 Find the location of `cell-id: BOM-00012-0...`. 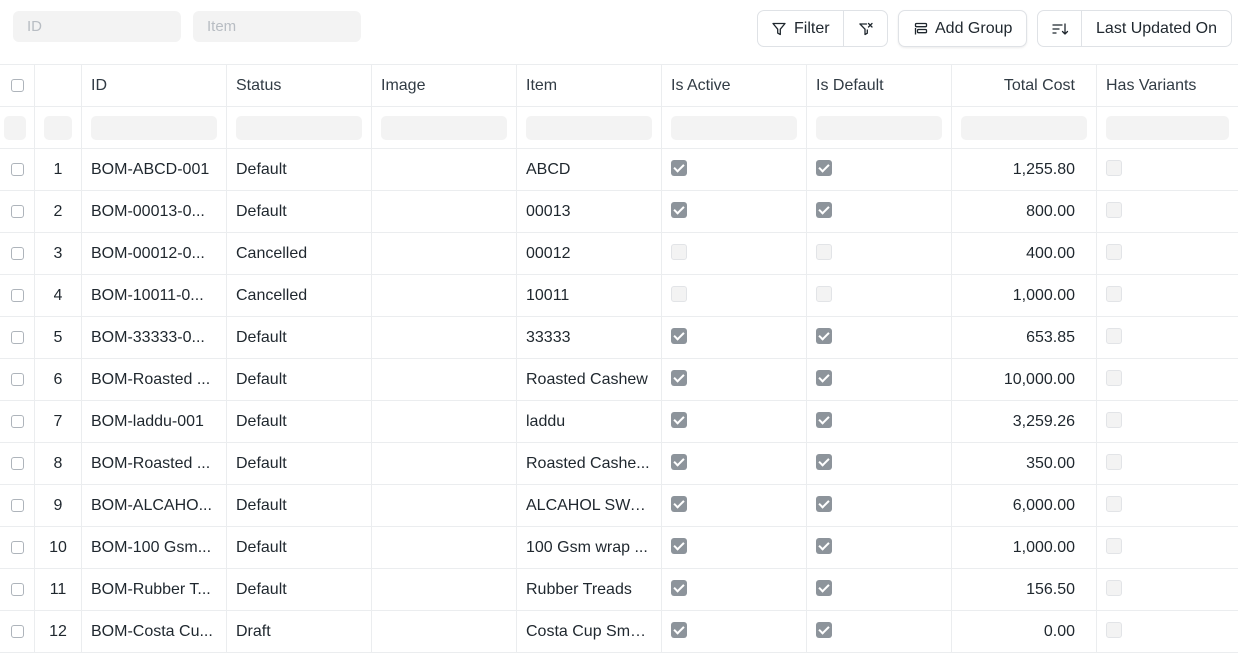

cell-id: BOM-00012-0... is located at coordinates (154, 253).